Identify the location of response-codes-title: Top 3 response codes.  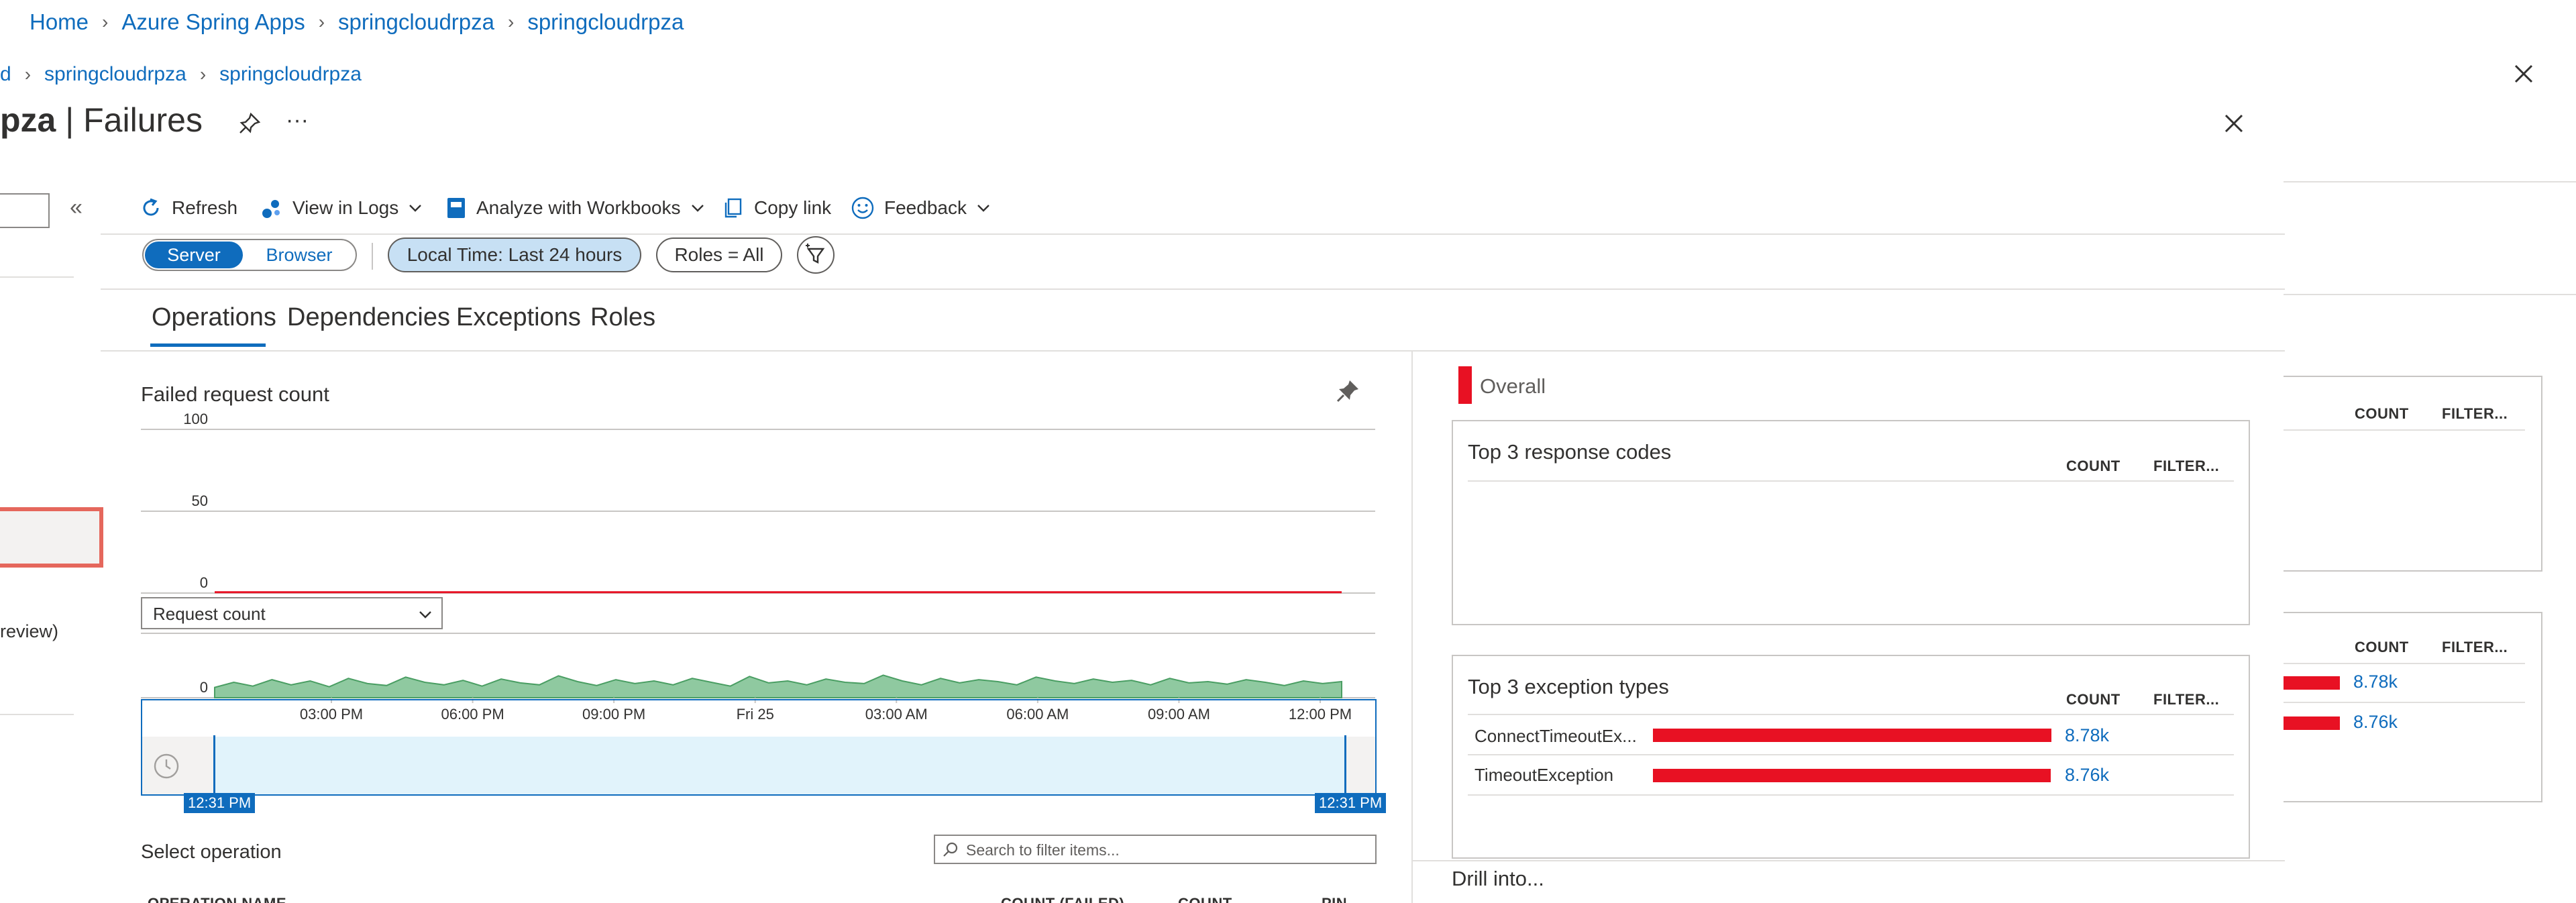
(1570, 452).